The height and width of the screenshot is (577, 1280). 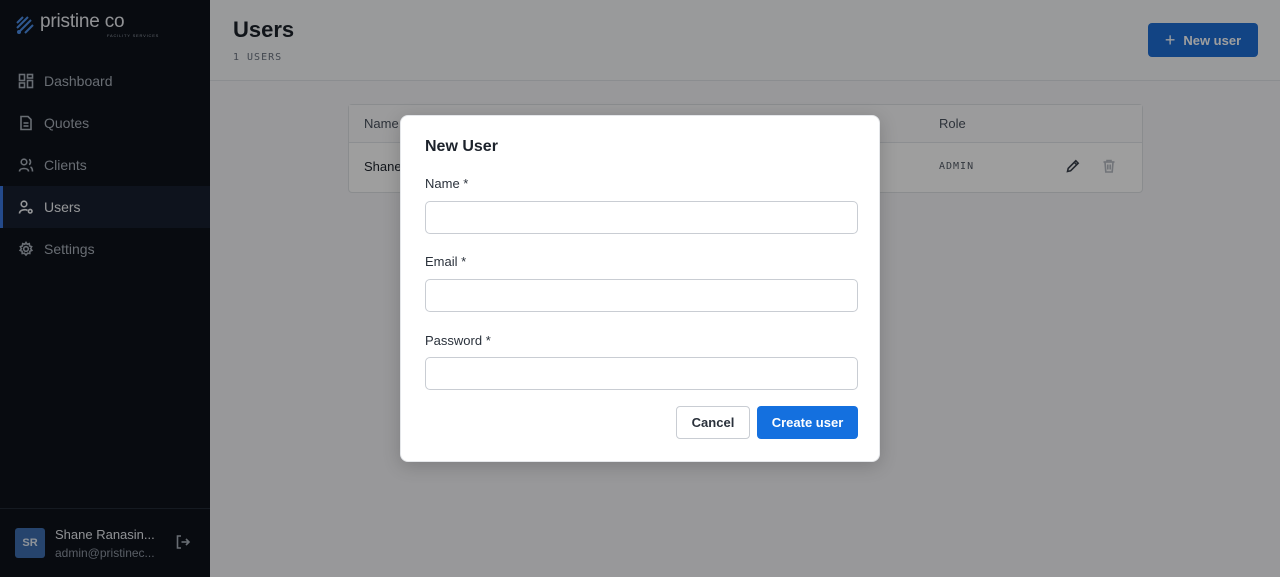 I want to click on email-label: Email *, so click(x=446, y=261).